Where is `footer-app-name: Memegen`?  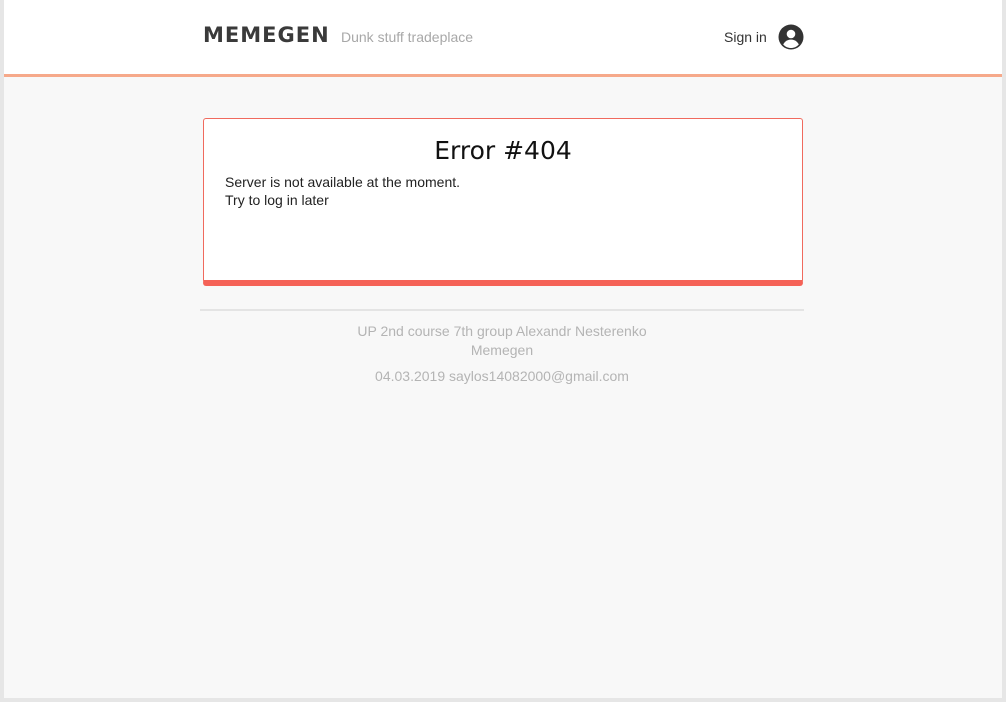 footer-app-name: Memegen is located at coordinates (502, 350).